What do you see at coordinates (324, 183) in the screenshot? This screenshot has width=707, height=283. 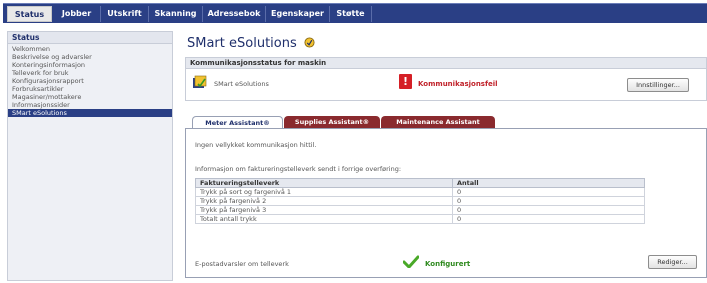 I see `column-header-meter: Faktureringstelleverk` at bounding box center [324, 183].